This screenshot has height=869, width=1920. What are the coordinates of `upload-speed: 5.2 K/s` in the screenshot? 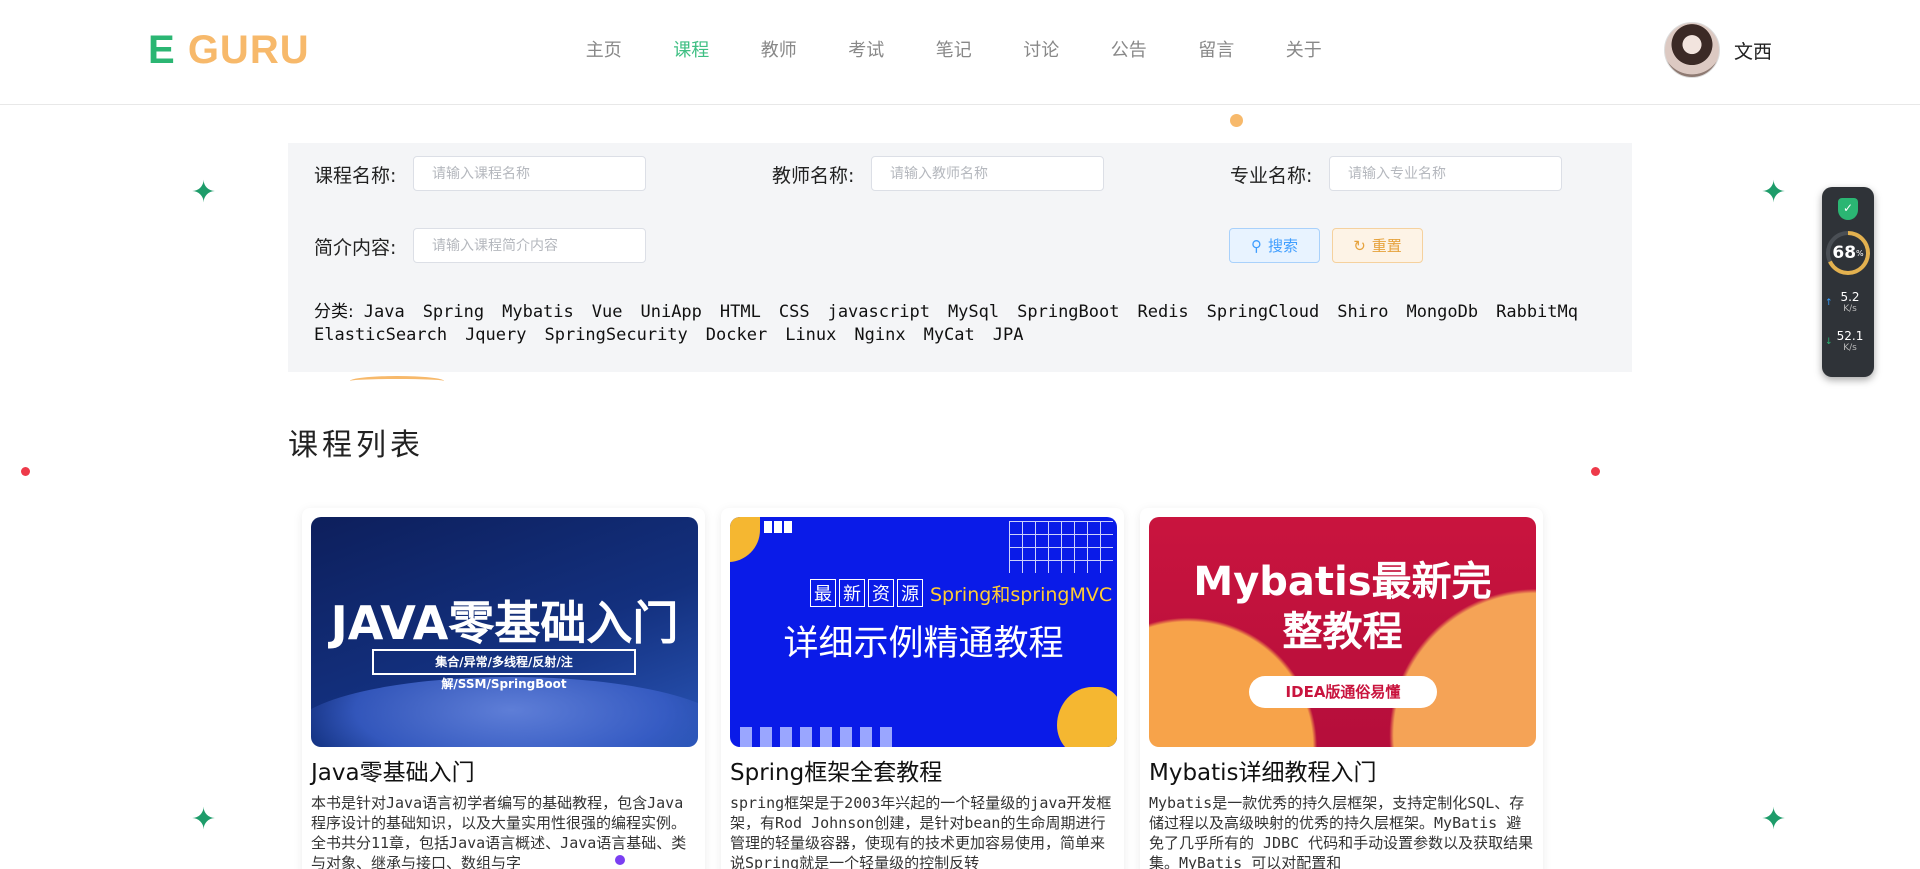 It's located at (1850, 303).